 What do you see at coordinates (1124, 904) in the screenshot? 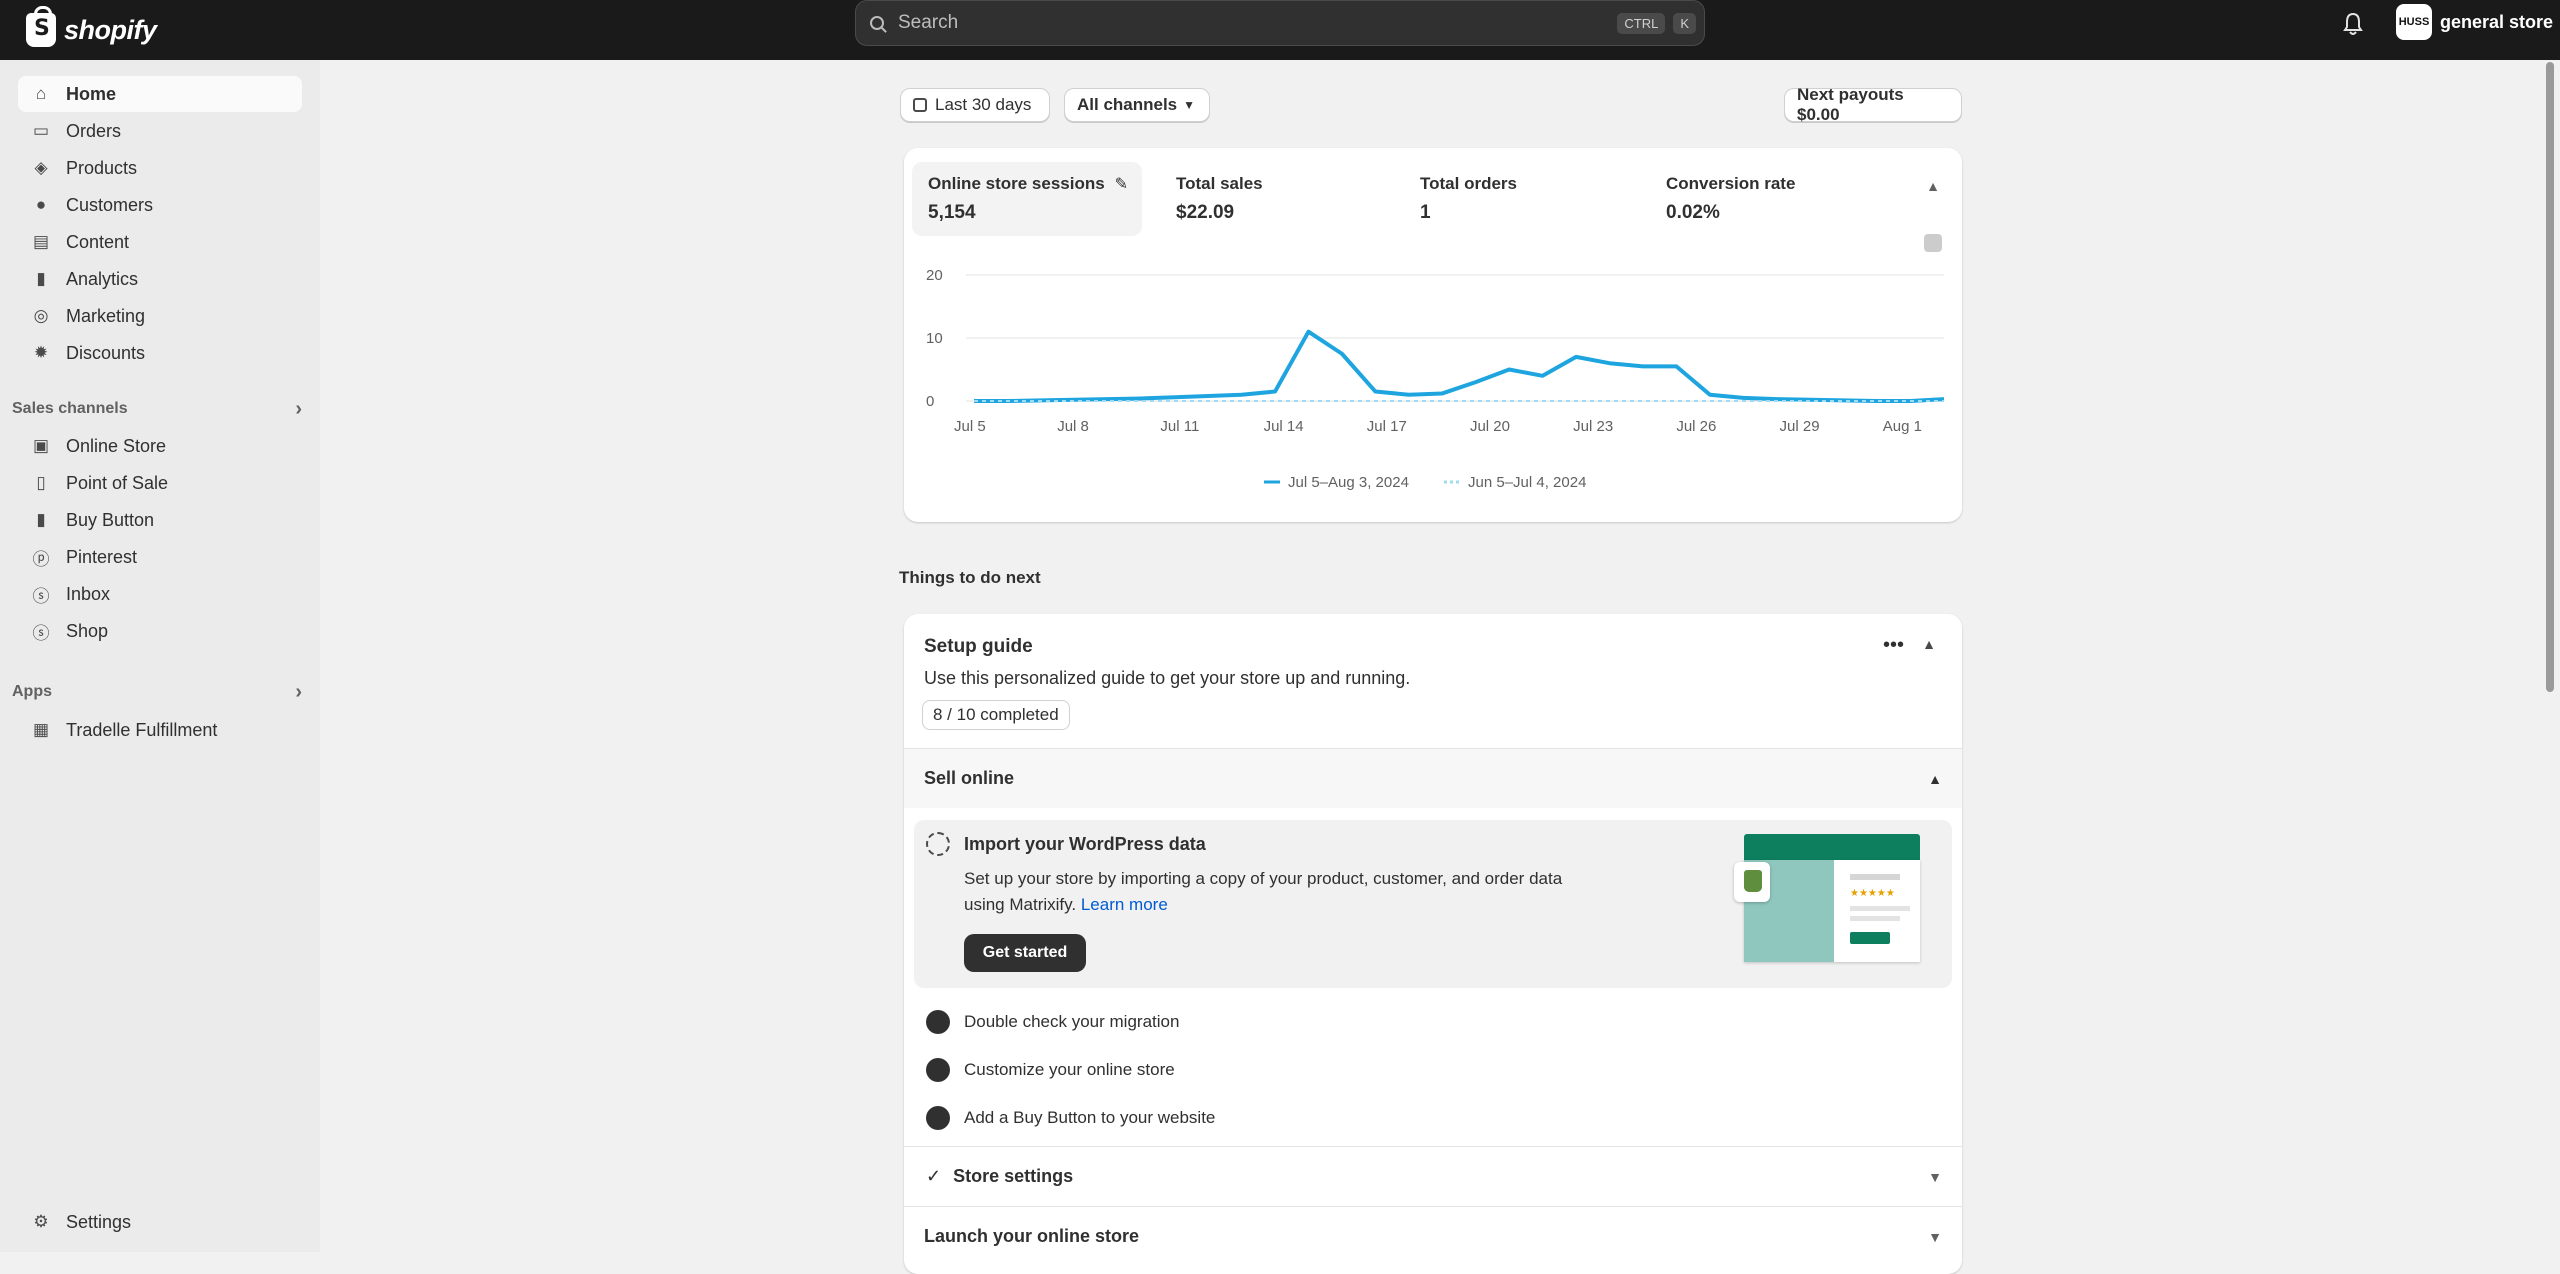
I see `learn-more-link: Learn more` at bounding box center [1124, 904].